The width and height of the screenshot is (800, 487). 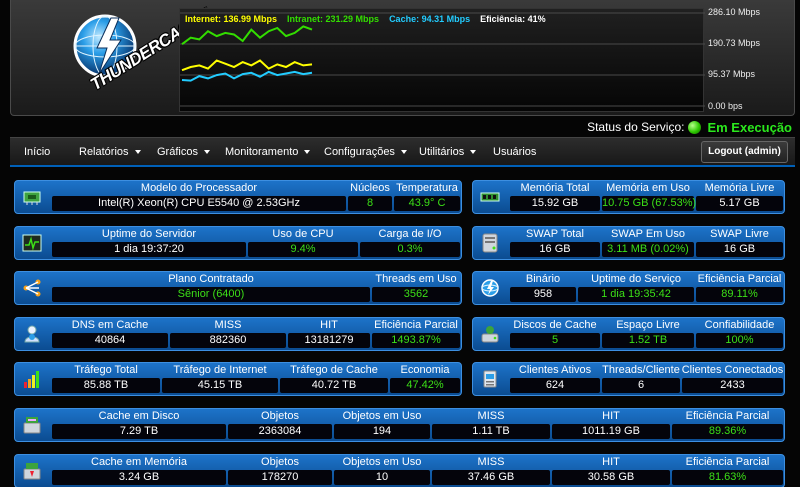 What do you see at coordinates (555, 243) in the screenshot?
I see `swap-total-cell: SWAP Total 16 GB` at bounding box center [555, 243].